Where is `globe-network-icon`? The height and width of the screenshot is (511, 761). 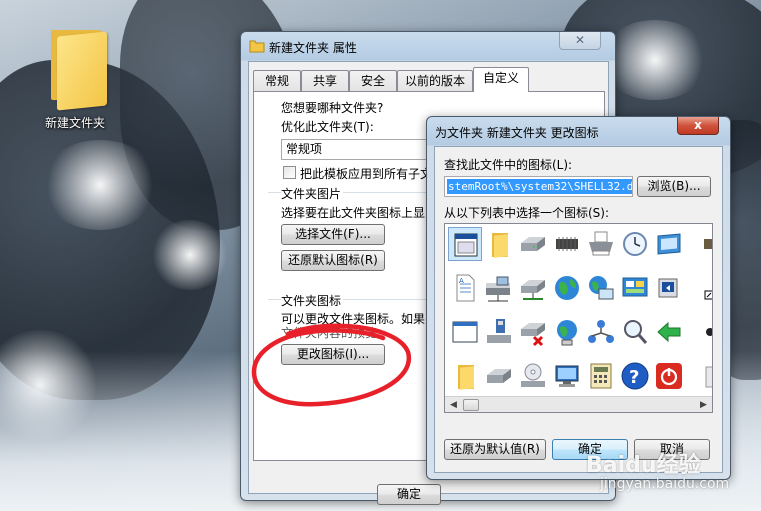 globe-network-icon is located at coordinates (567, 333).